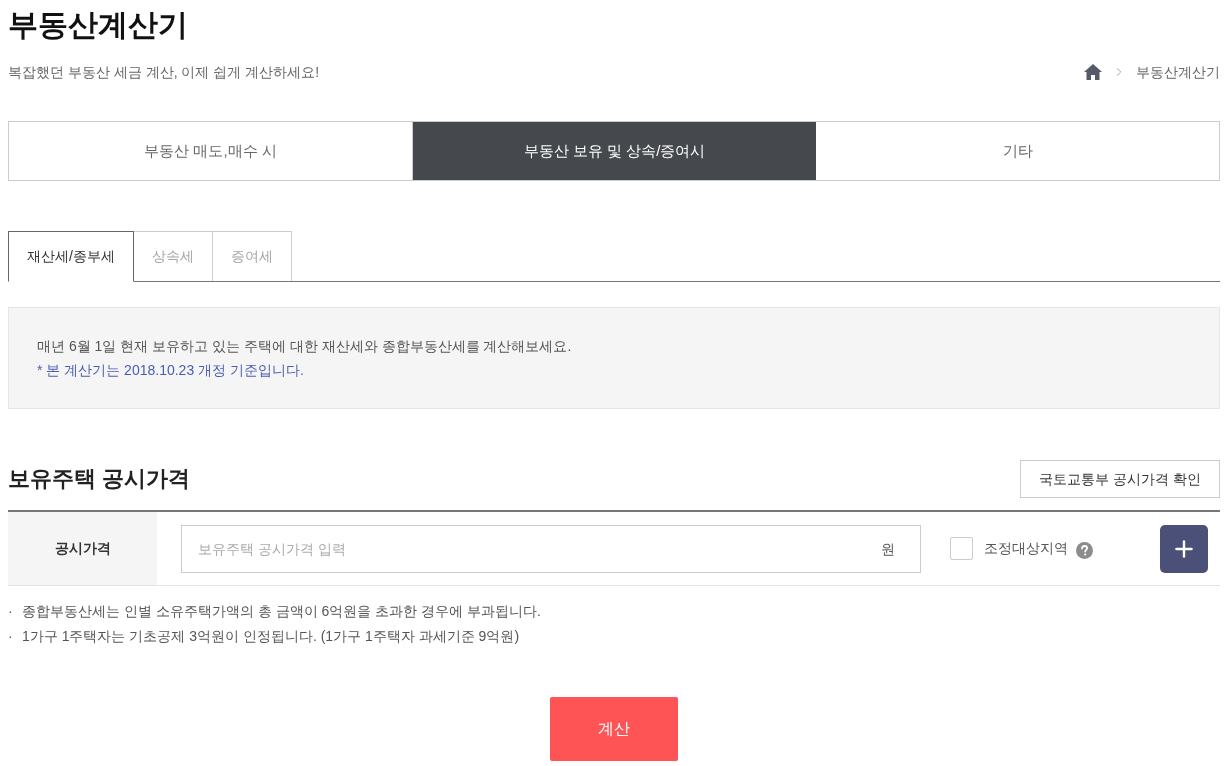 Image resolution: width=1228 pixels, height=766 pixels. Describe the element at coordinates (99, 479) in the screenshot. I see `section-title: 보유주택 공시가격` at that location.